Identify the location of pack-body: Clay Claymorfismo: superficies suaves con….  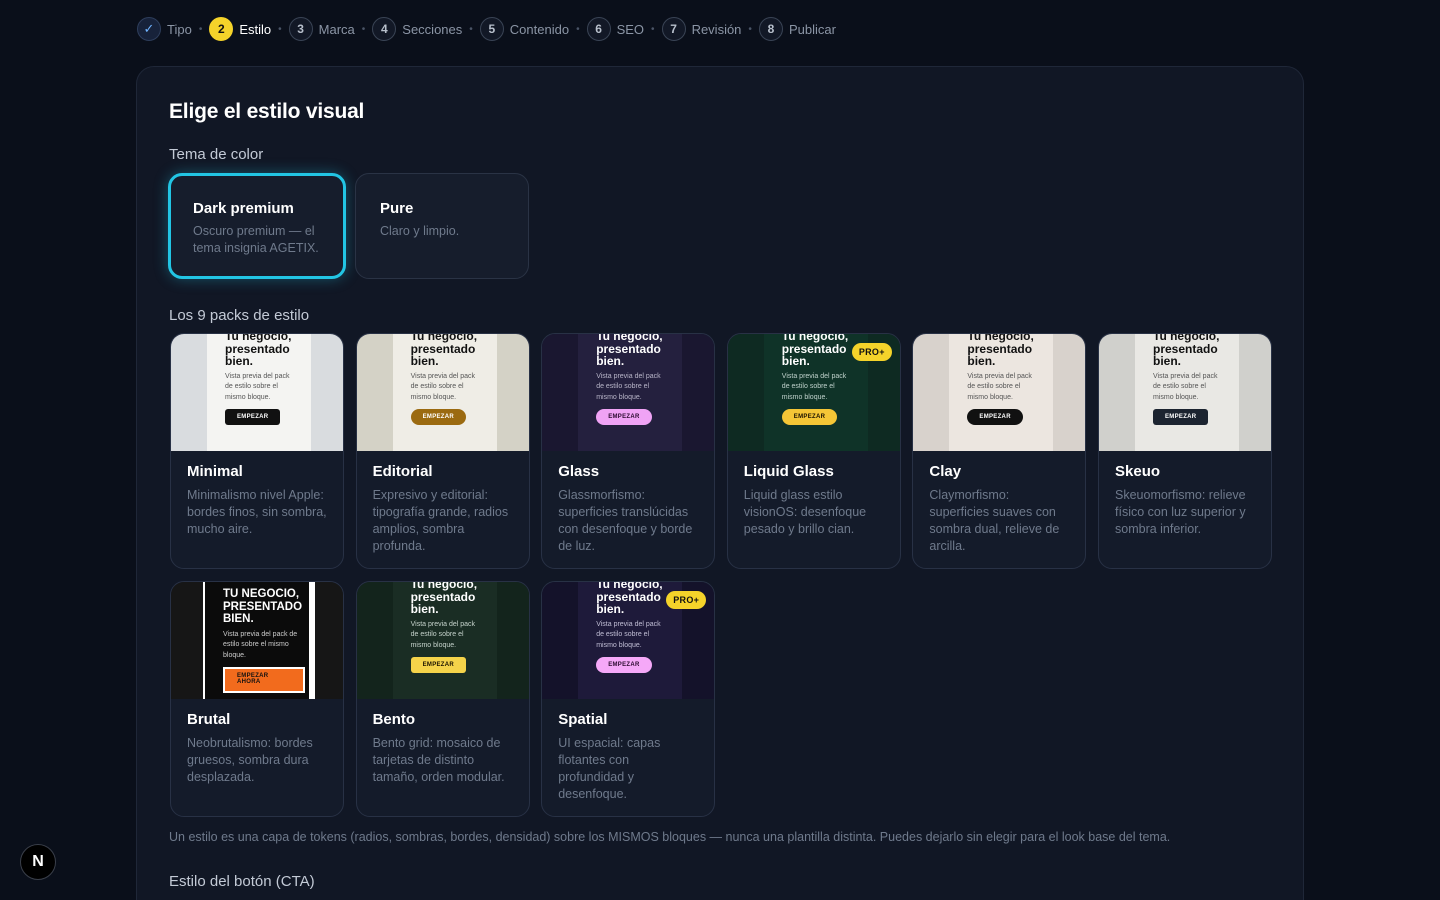
(999, 503).